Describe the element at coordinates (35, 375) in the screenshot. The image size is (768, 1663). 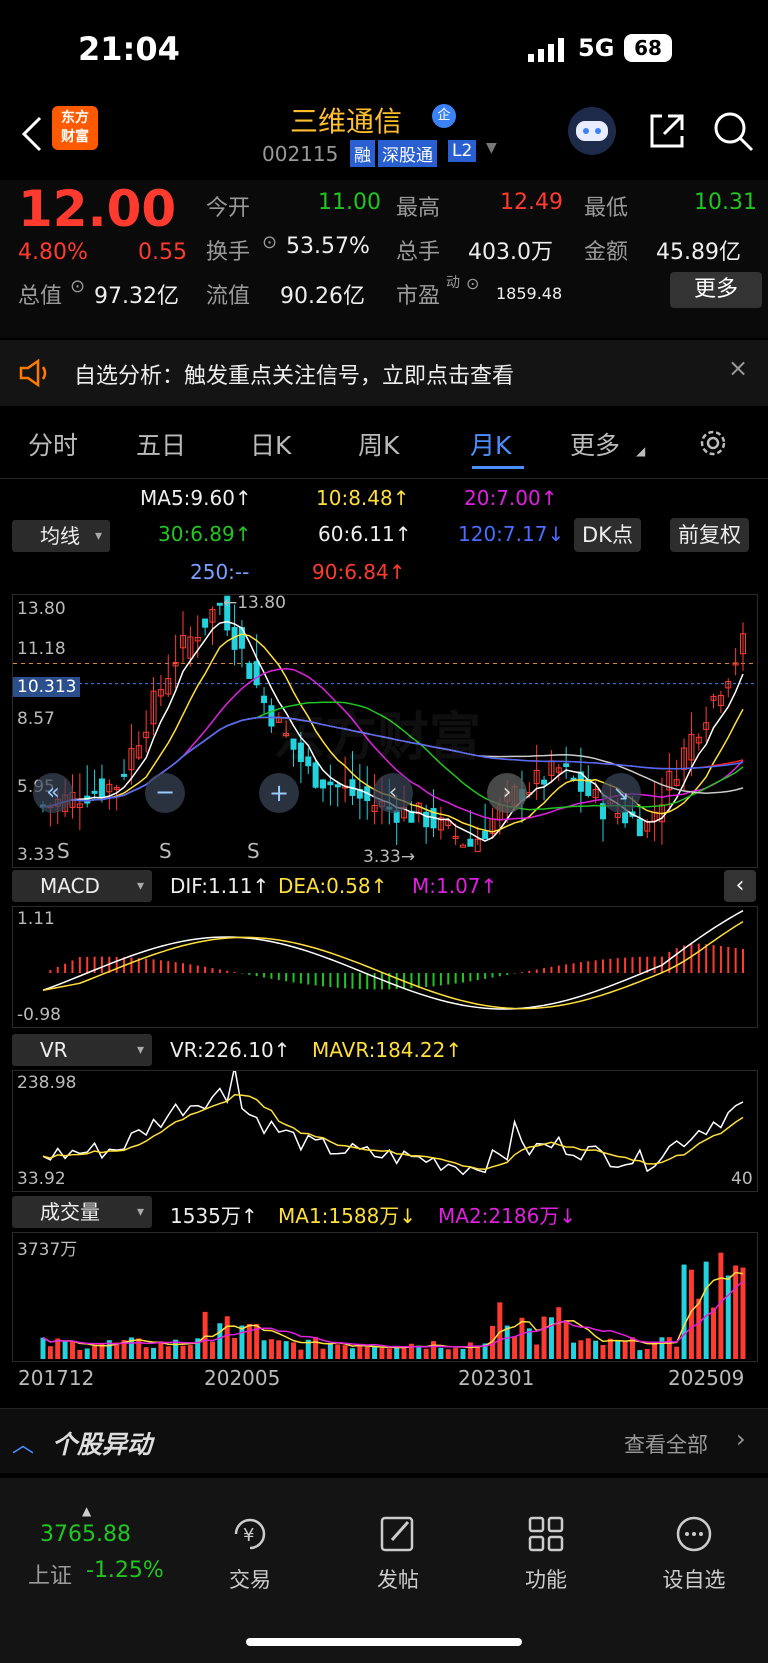
I see `speaker-icon` at that location.